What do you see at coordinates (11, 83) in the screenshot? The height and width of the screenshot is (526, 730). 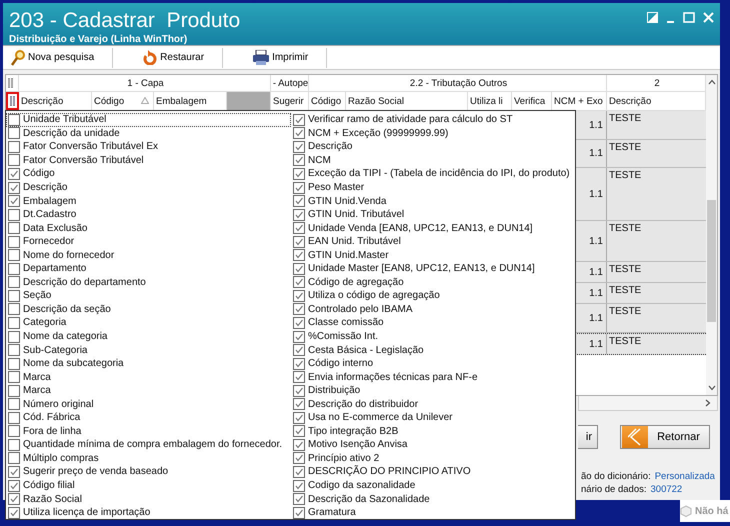 I see `column-settings-icon` at bounding box center [11, 83].